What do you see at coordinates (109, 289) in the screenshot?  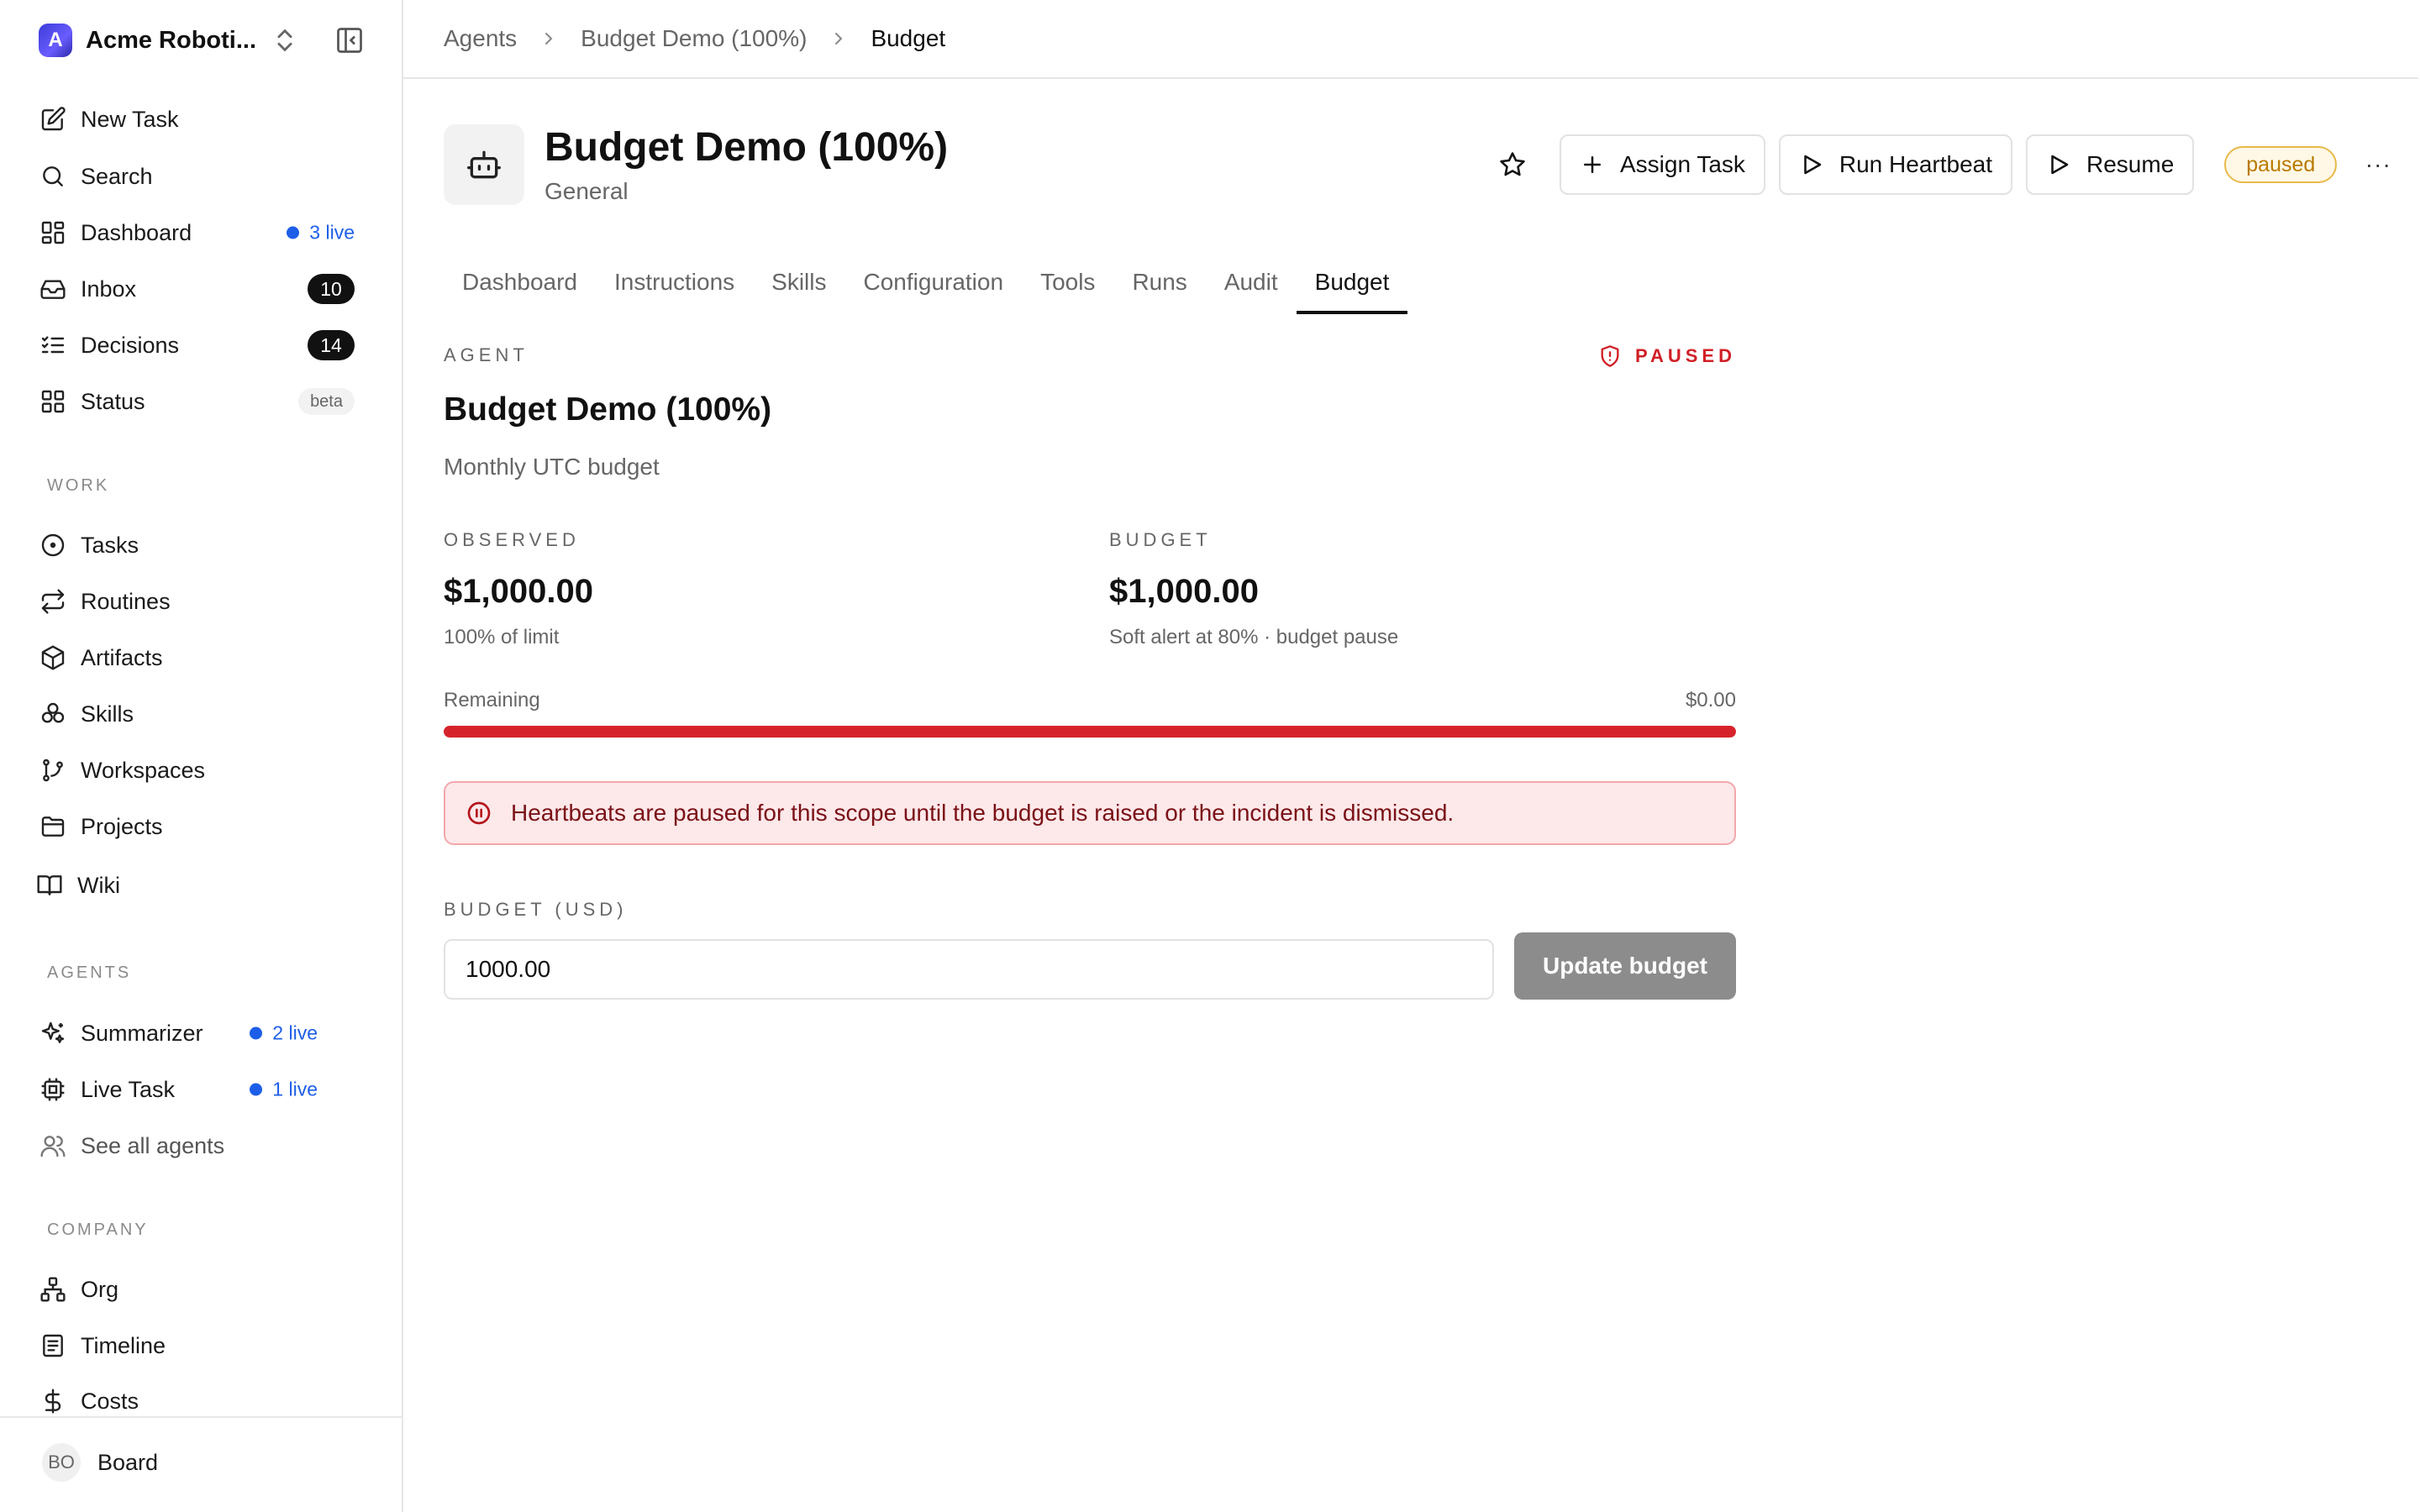 I see `sidebar-item-label: Inbox` at bounding box center [109, 289].